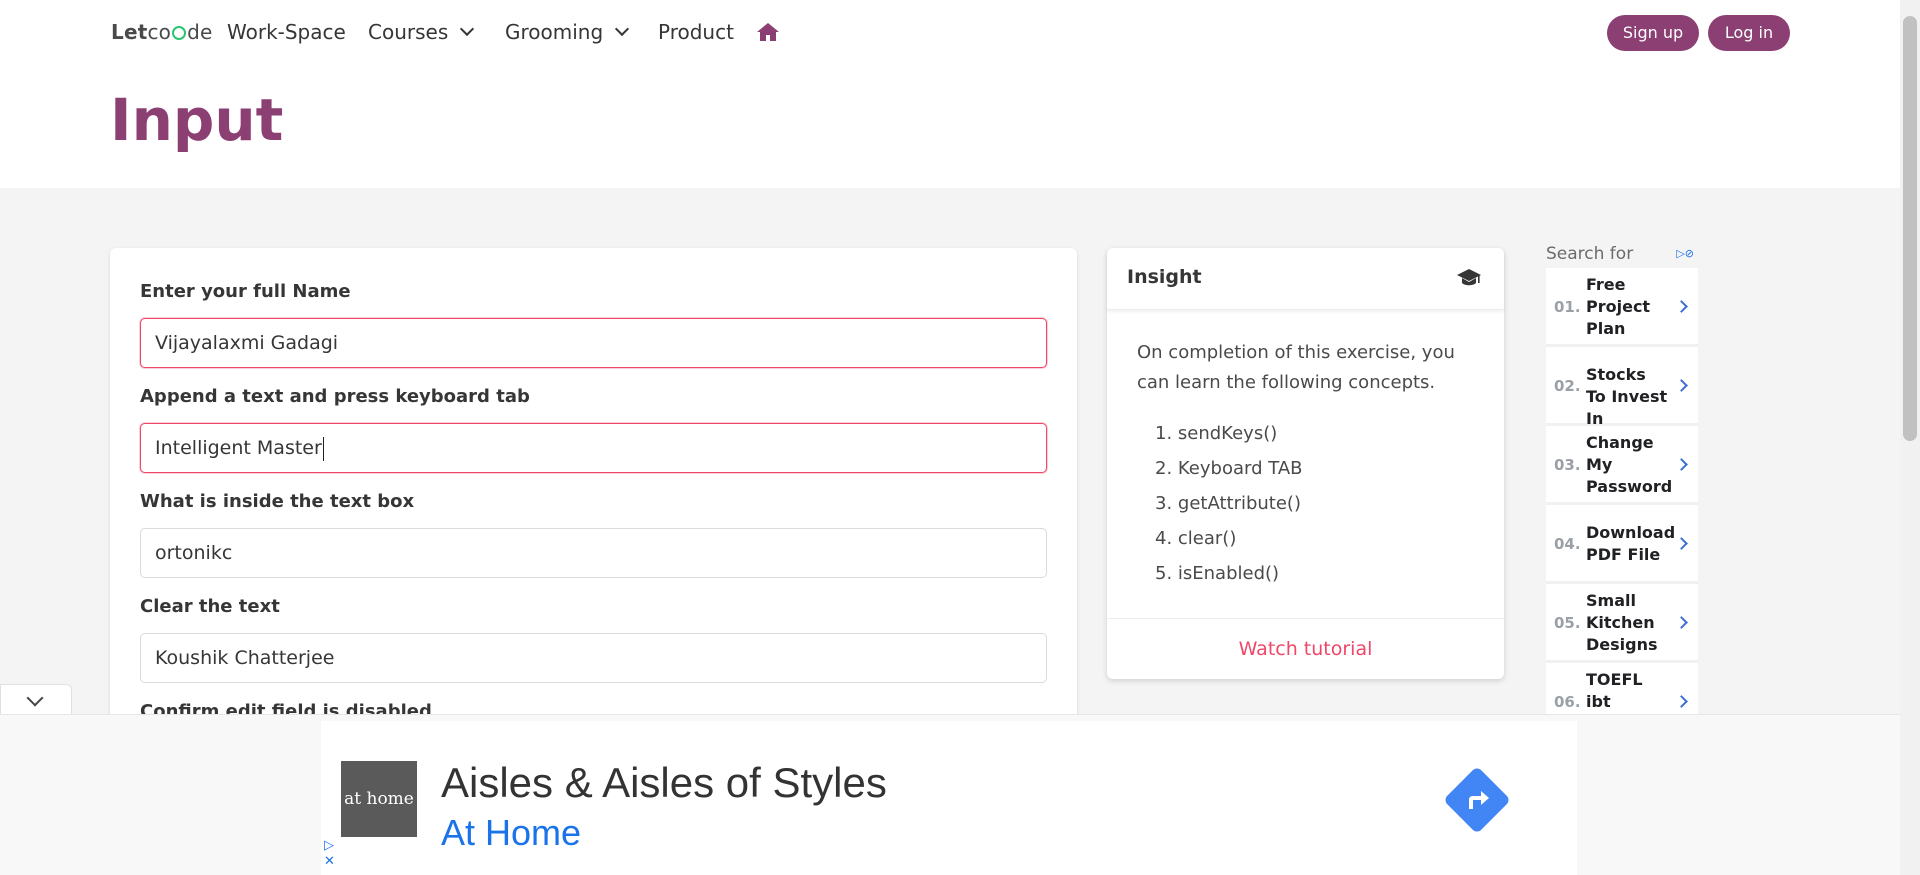 The height and width of the screenshot is (875, 1920). I want to click on logo-text-let: Let, so click(129, 32).